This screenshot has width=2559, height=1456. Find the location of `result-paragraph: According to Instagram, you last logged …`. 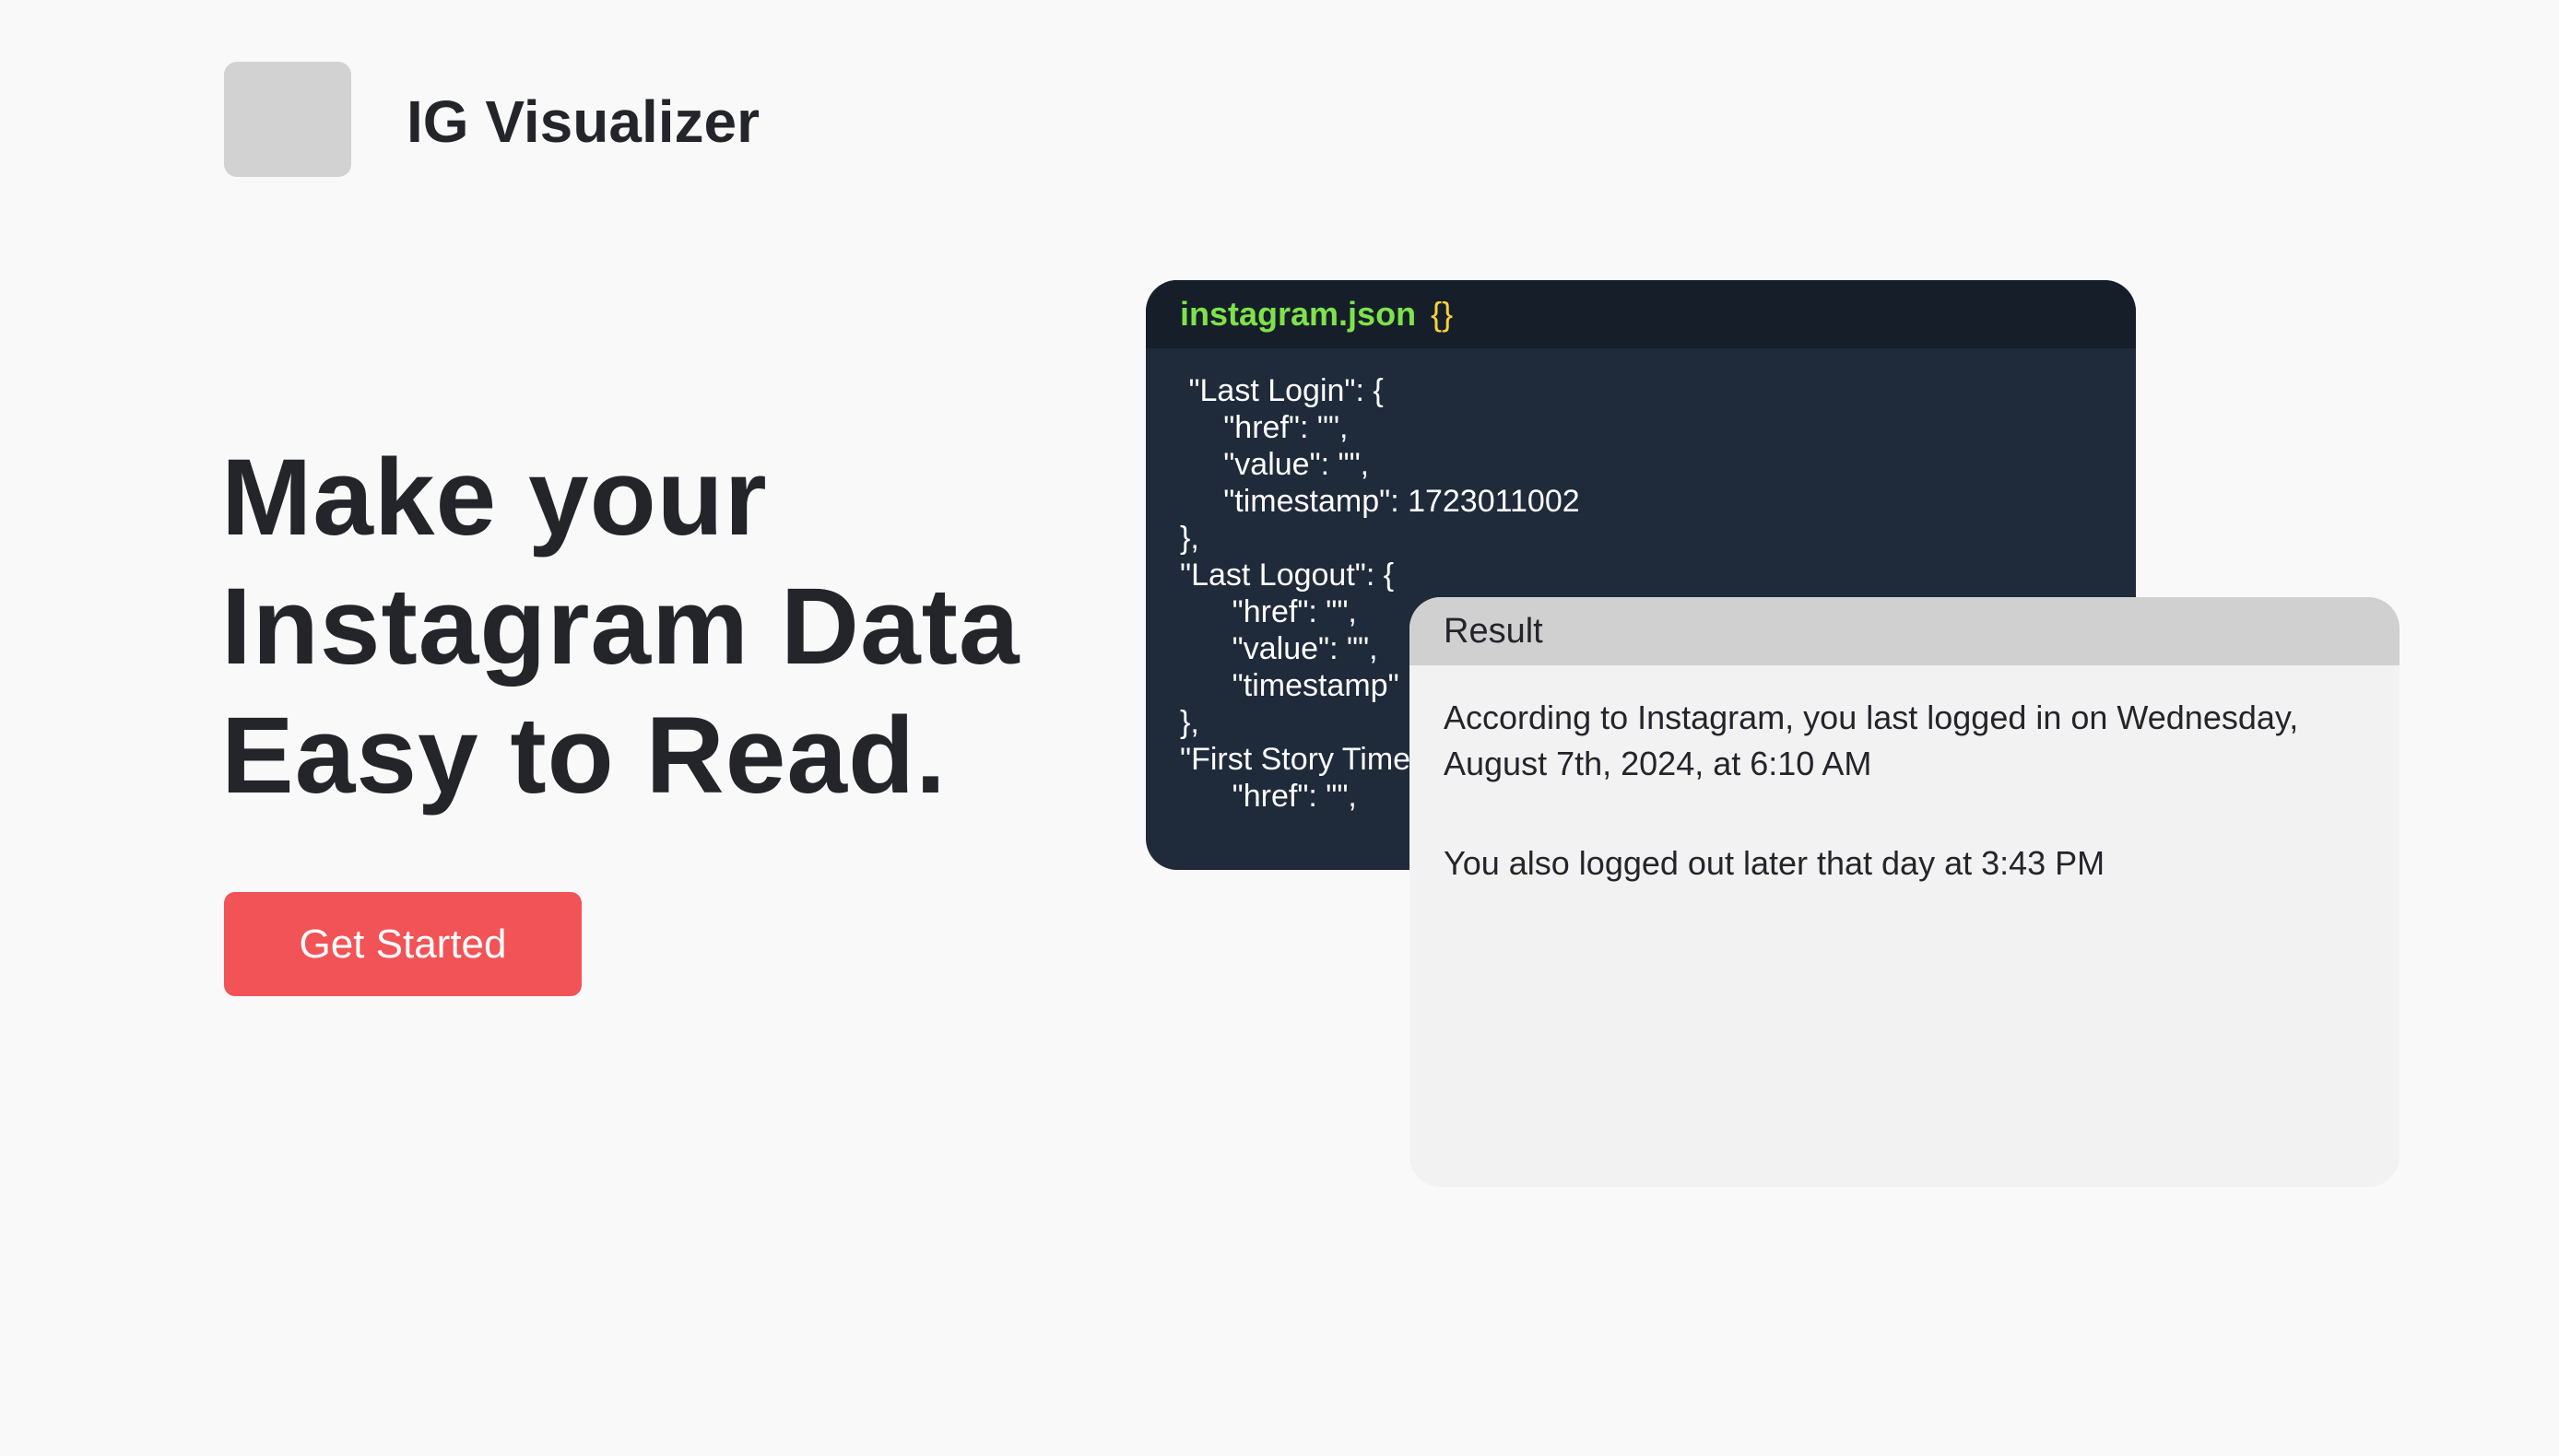

result-paragraph: According to Instagram, you last logged … is located at coordinates (1871, 740).